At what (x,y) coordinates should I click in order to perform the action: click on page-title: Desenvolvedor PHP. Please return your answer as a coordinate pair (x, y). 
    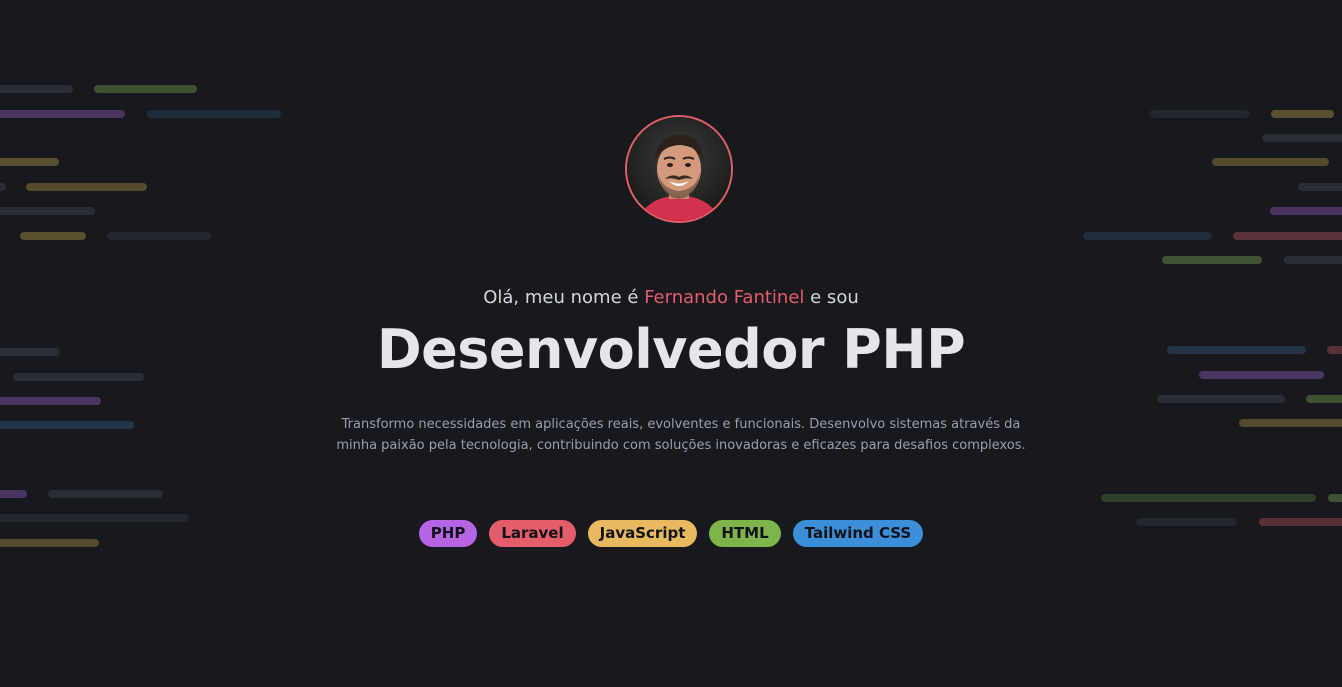
    Looking at the image, I should click on (671, 349).